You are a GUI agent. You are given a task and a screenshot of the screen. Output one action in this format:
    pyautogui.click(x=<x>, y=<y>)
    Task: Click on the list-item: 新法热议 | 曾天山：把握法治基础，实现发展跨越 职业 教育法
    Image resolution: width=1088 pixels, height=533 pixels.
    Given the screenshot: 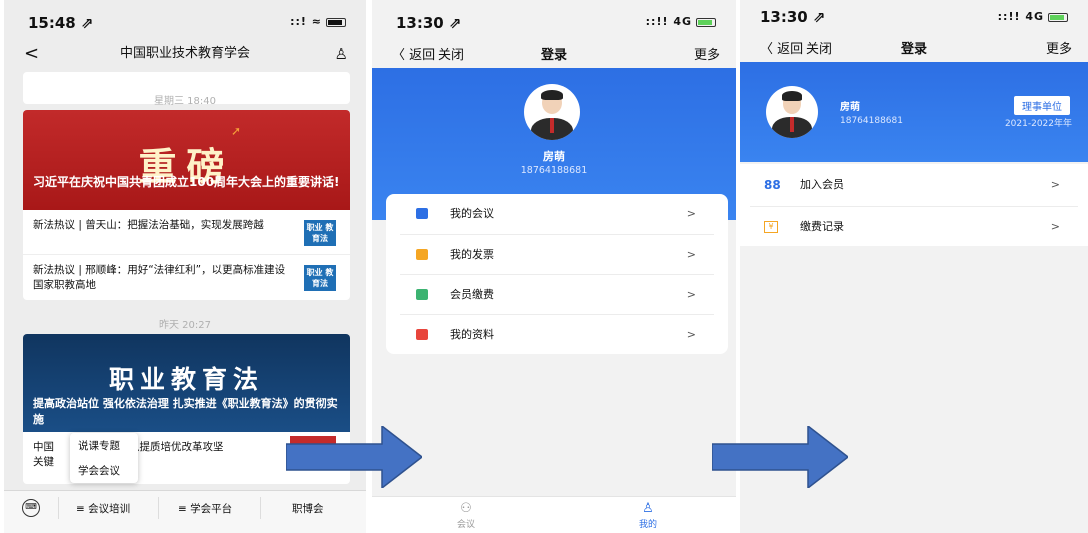 What is the action you would take?
    pyautogui.click(x=186, y=232)
    